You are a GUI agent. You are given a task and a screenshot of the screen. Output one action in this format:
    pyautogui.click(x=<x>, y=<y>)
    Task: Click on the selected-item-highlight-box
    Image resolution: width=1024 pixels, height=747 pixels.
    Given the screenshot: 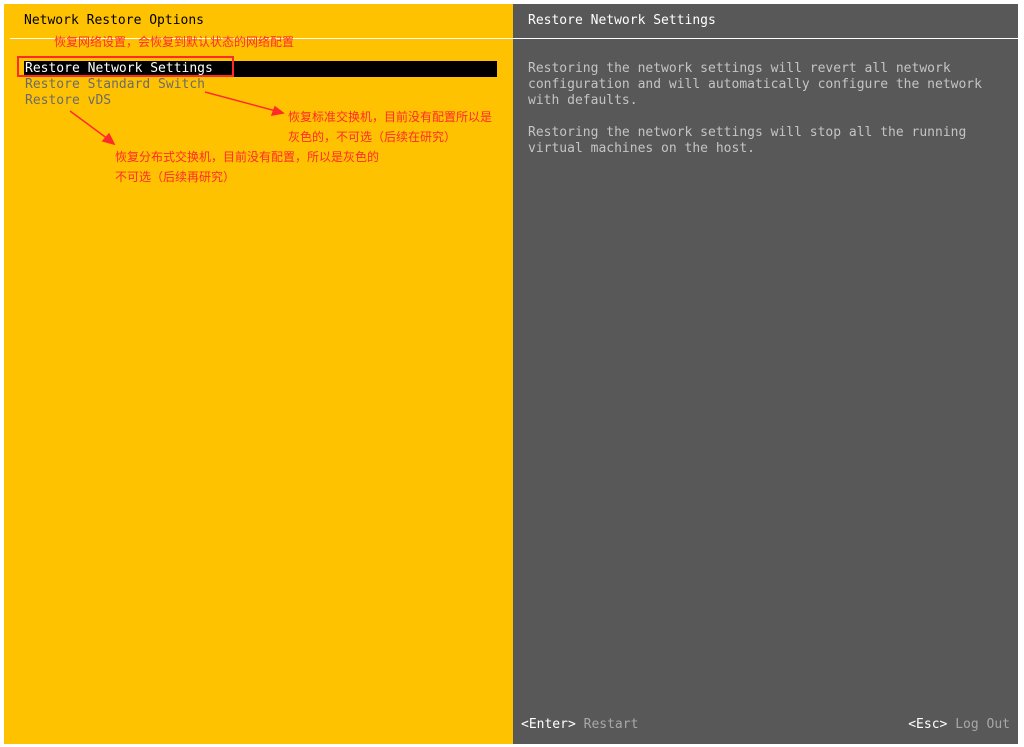 What is the action you would take?
    pyautogui.click(x=125, y=66)
    